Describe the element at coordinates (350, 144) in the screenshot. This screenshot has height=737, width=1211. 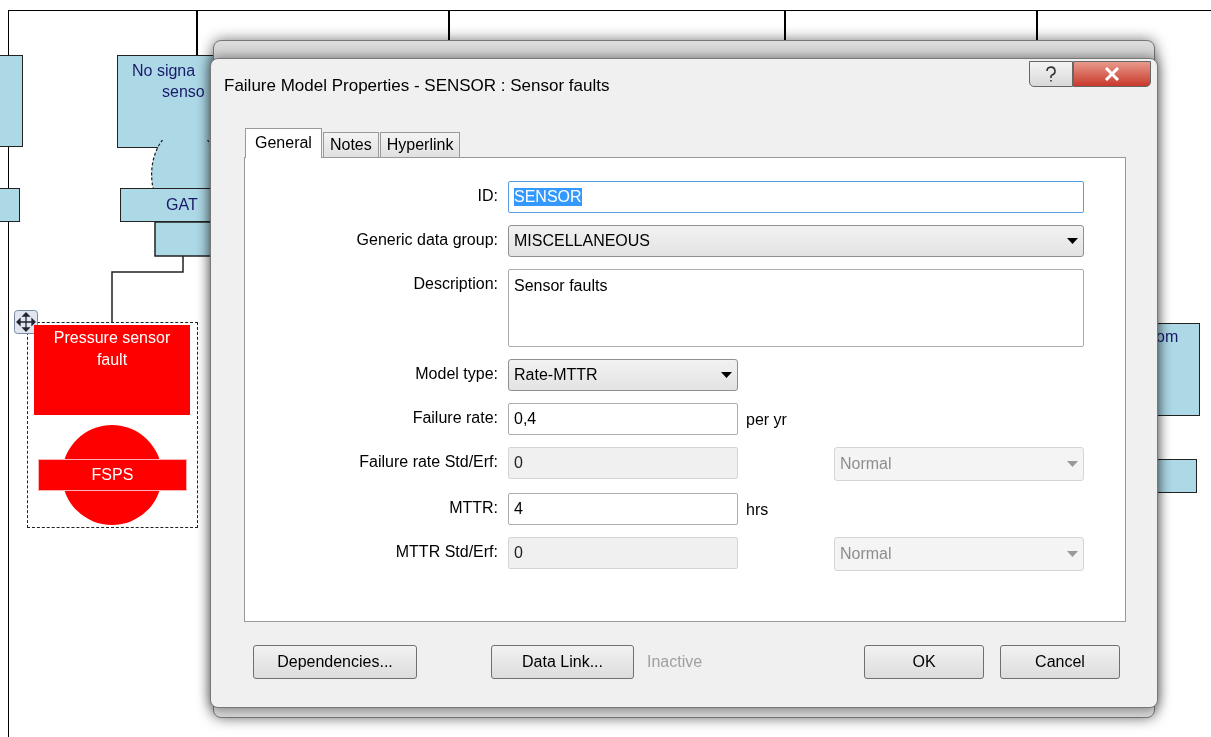
I see `tab: Notes` at that location.